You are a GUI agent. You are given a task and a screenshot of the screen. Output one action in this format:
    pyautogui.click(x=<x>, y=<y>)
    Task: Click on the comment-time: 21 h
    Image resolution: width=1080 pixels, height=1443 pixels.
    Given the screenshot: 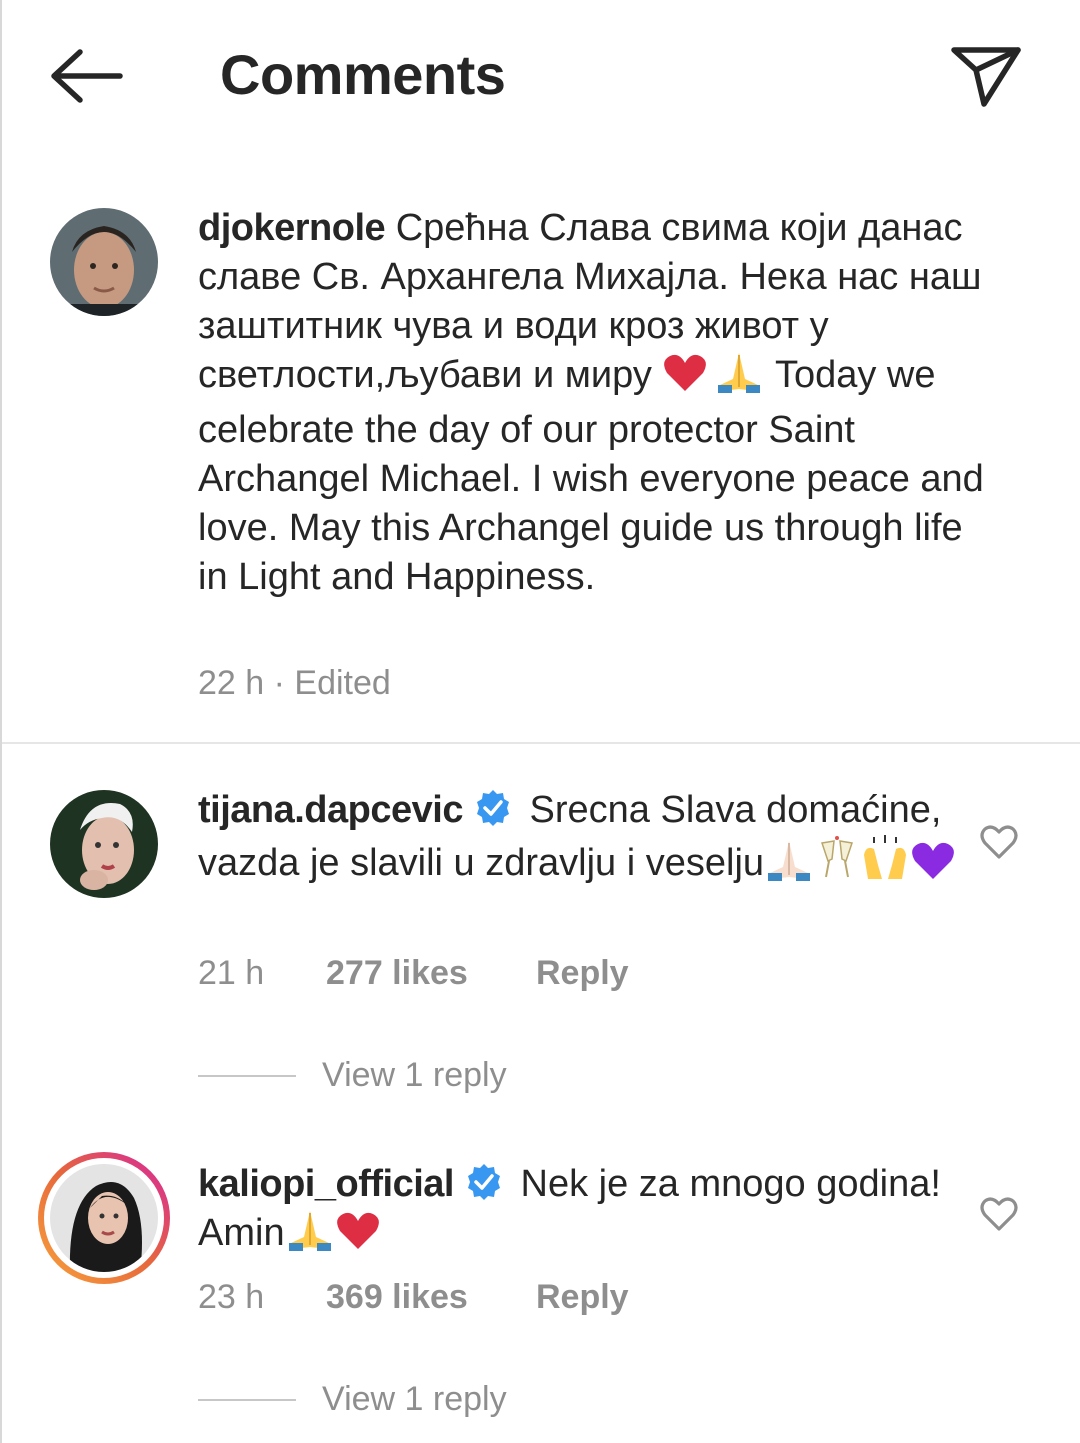 What is the action you would take?
    pyautogui.click(x=231, y=973)
    